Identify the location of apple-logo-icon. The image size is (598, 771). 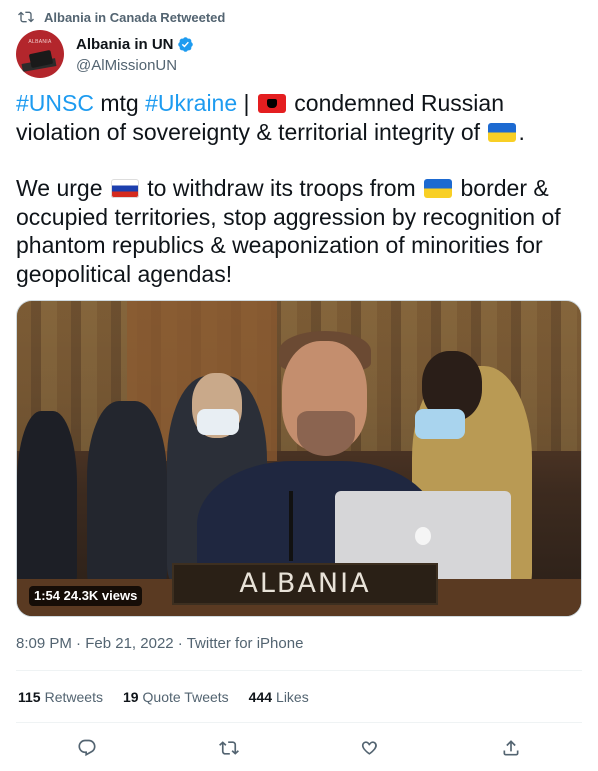
(423, 536).